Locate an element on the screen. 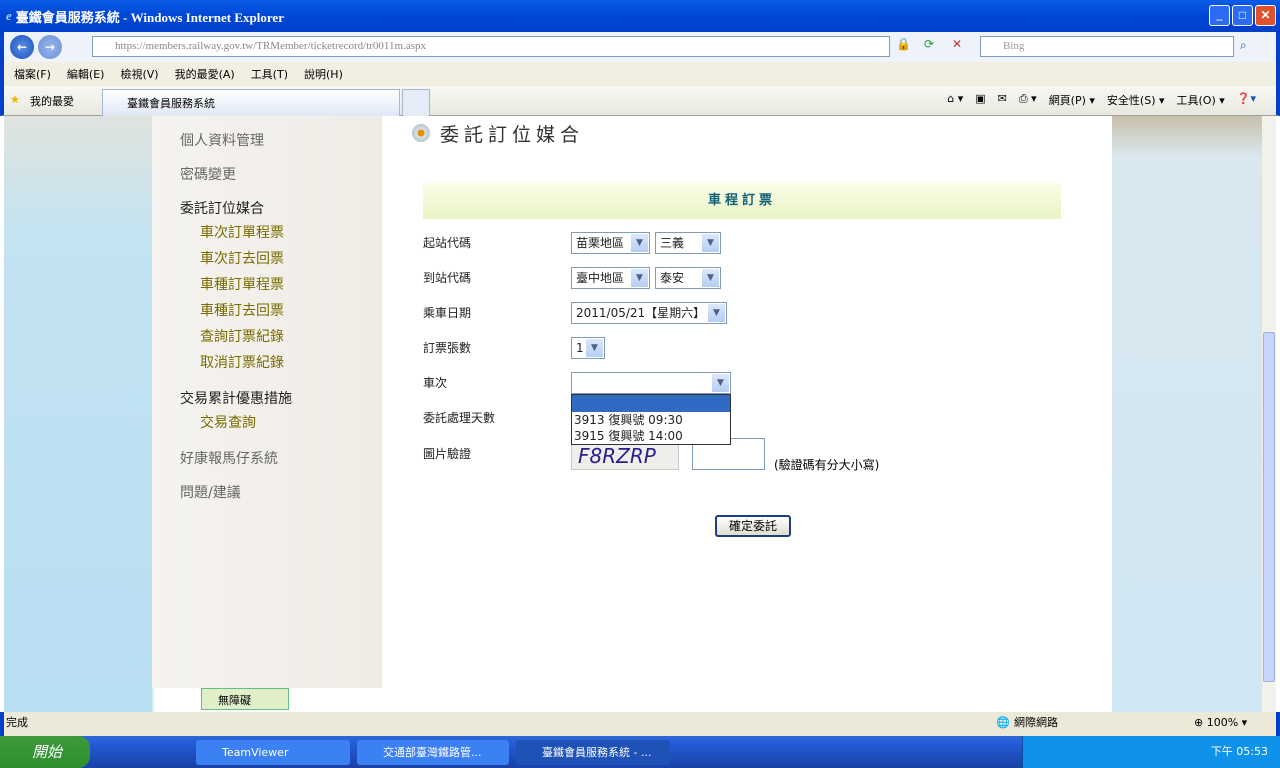 The height and width of the screenshot is (768, 1280). zoom-value: 100% is located at coordinates (1222, 722).